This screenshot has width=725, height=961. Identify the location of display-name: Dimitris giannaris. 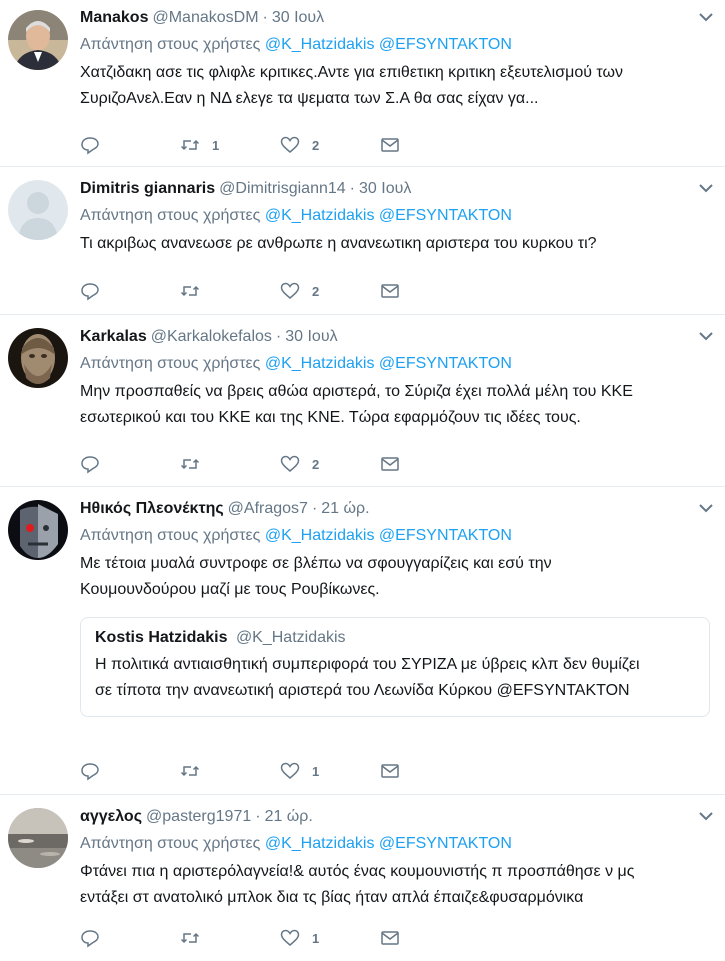
(147, 189).